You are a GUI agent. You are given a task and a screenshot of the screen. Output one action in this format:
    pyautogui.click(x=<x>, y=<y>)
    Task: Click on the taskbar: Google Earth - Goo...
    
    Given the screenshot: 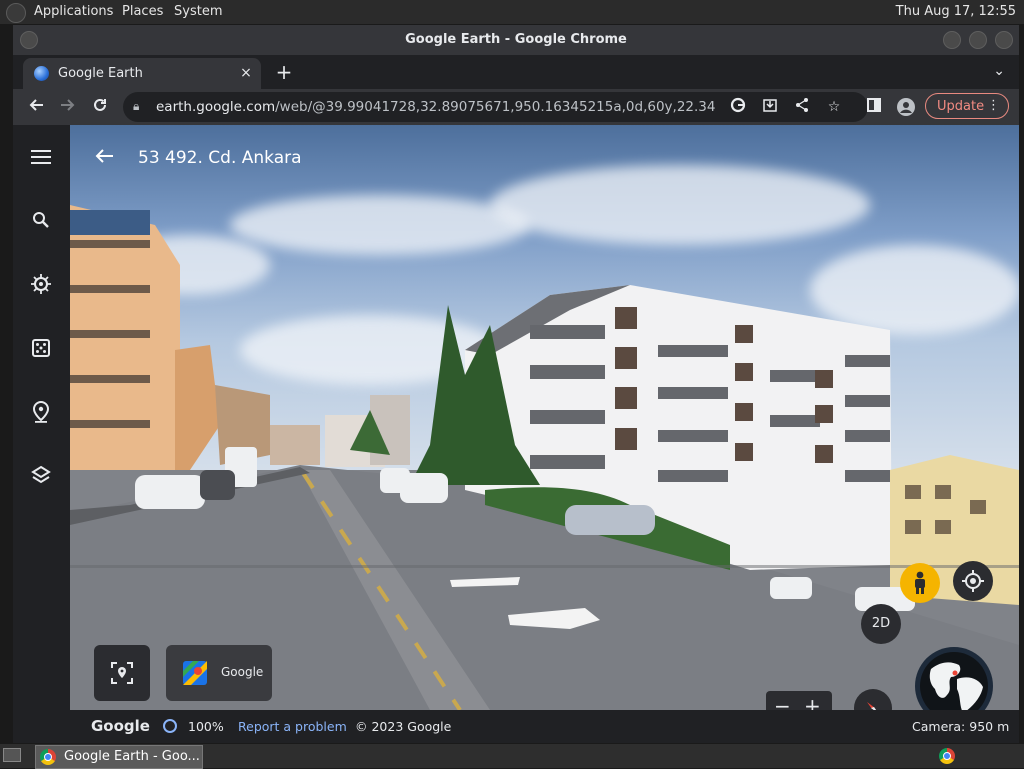 What is the action you would take?
    pyautogui.click(x=512, y=756)
    